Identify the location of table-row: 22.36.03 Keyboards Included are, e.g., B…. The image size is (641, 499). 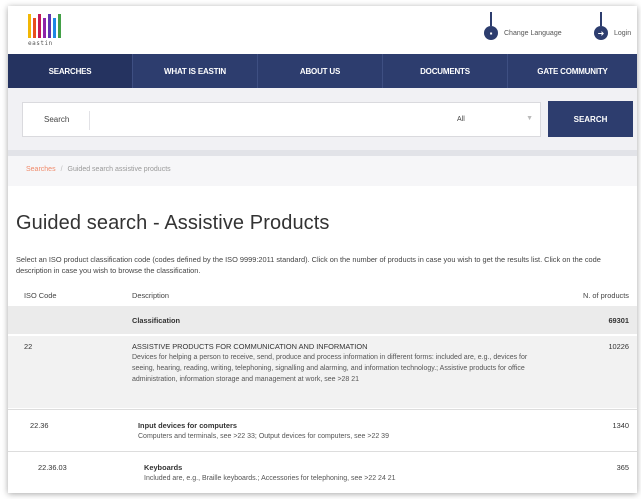
(322, 473).